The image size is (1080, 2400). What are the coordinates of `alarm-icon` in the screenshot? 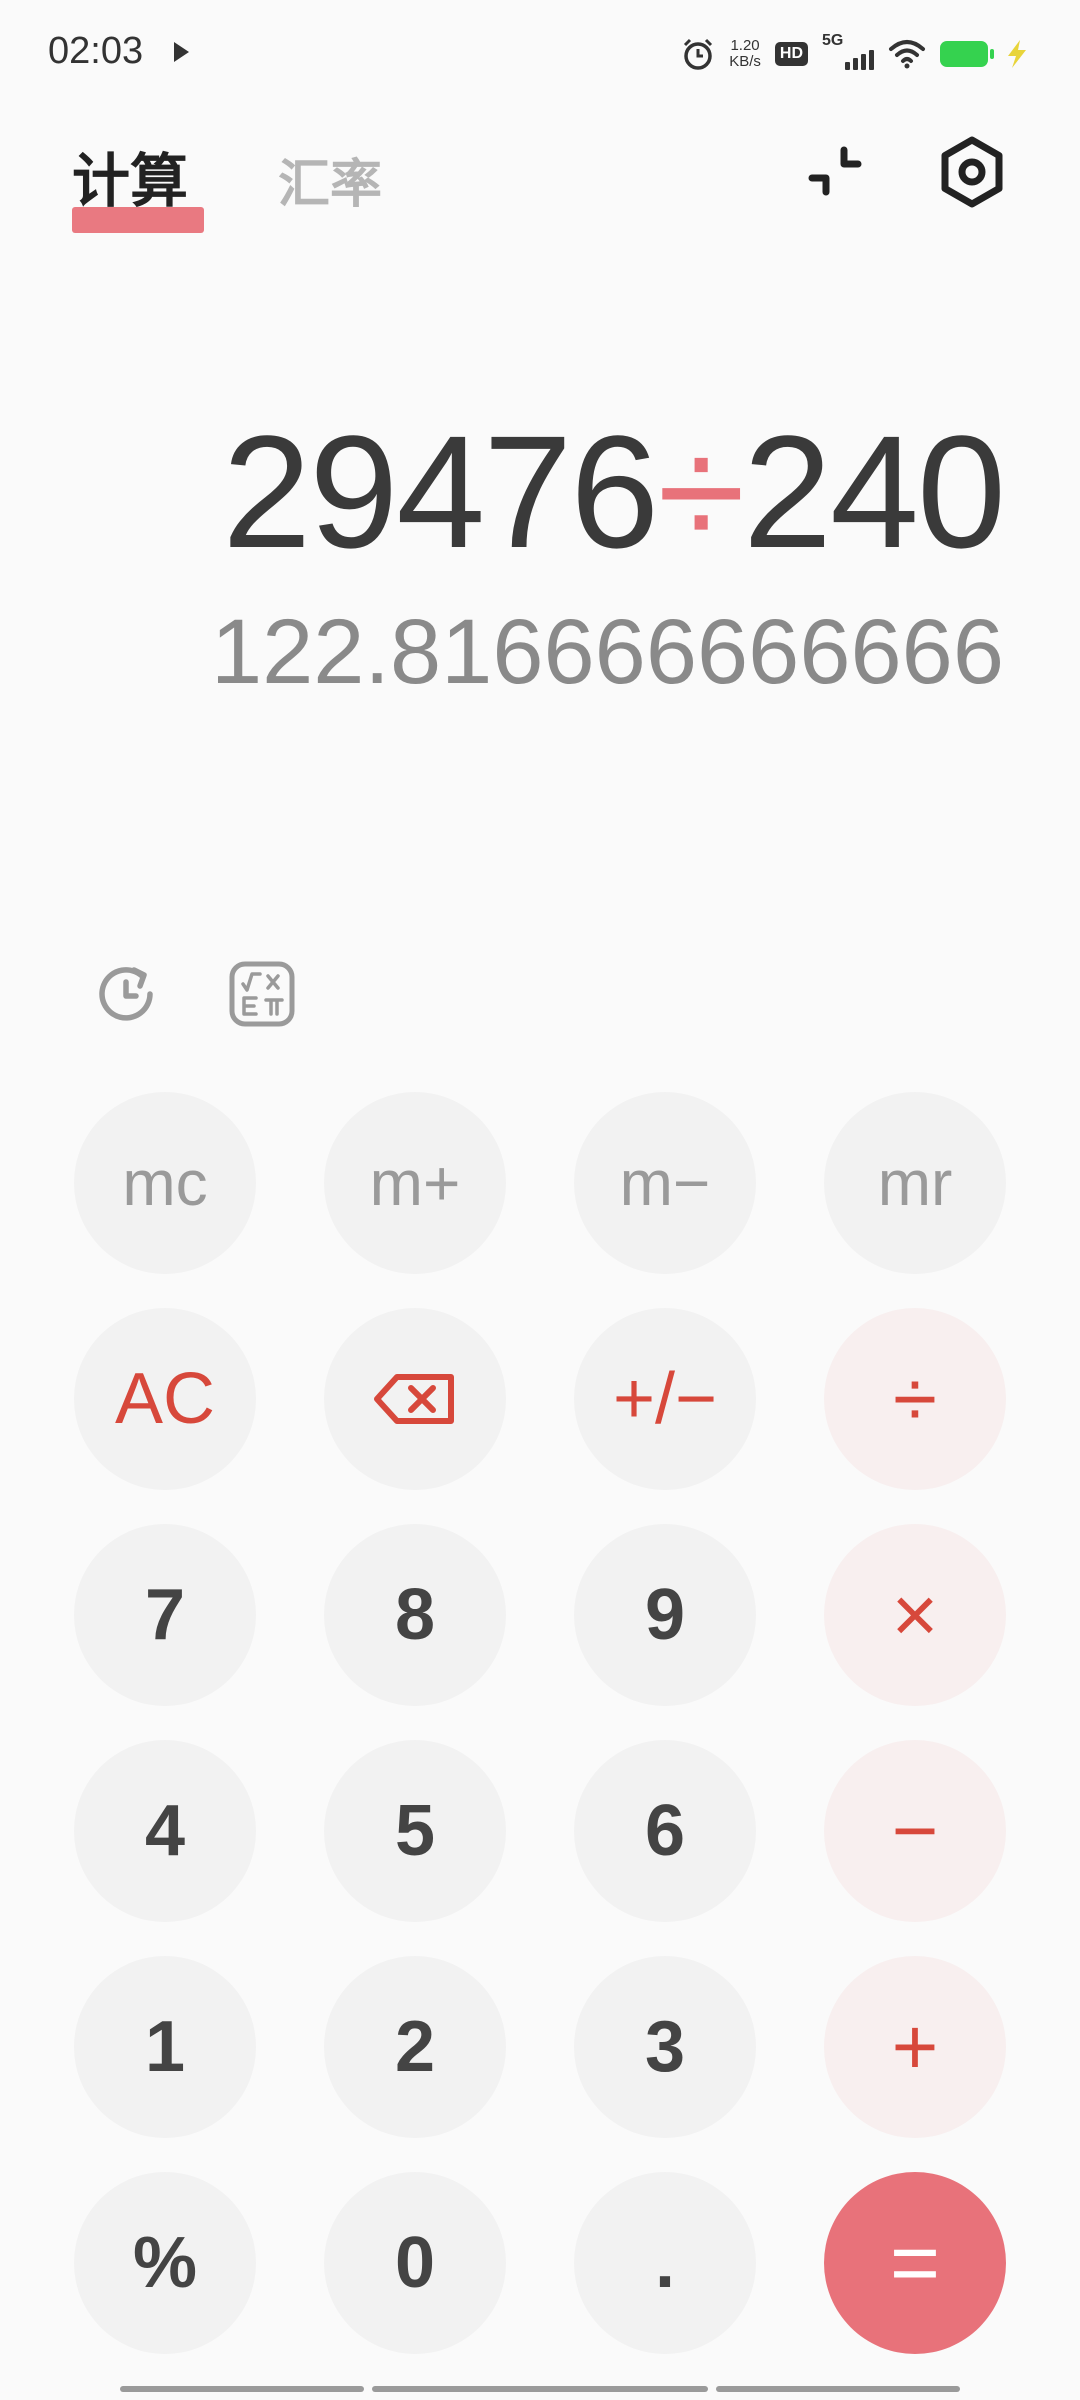 It's located at (698, 54).